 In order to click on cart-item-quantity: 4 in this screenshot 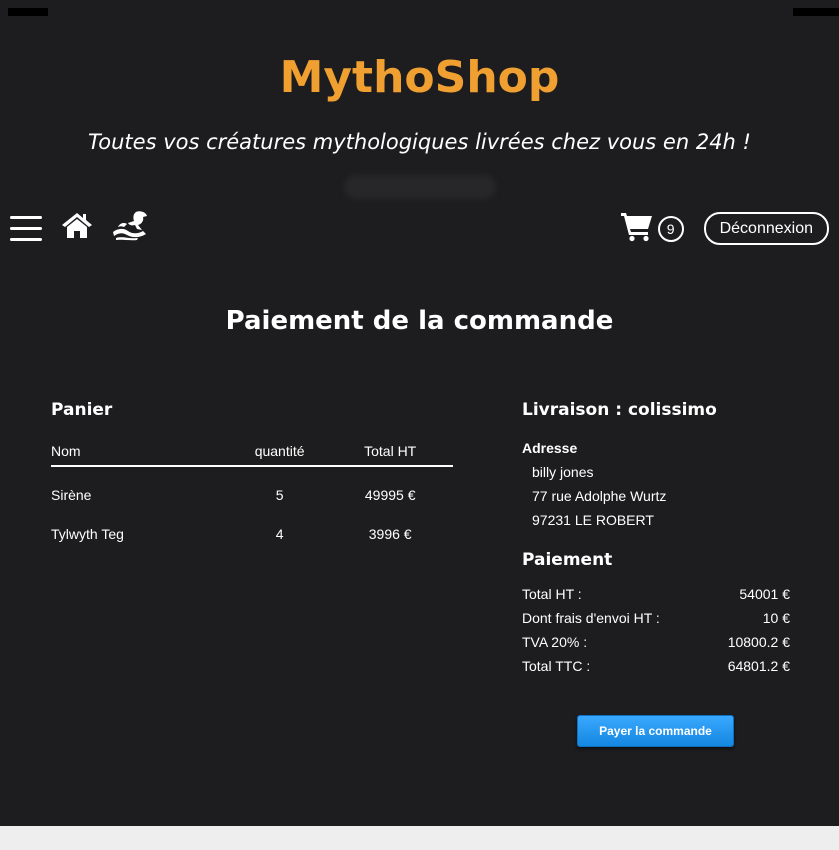, I will do `click(279, 534)`.